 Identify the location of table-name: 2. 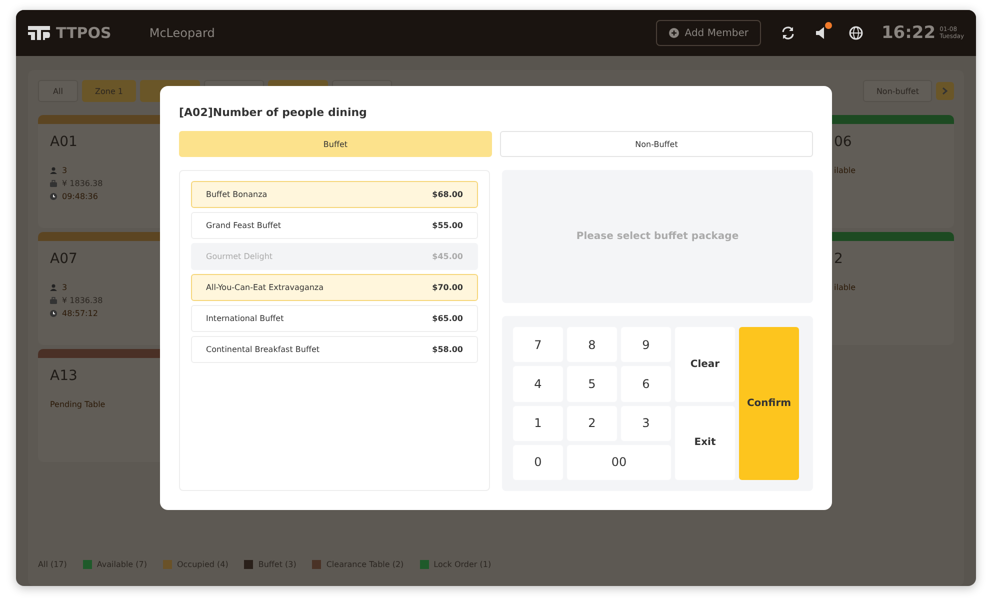
(838, 259).